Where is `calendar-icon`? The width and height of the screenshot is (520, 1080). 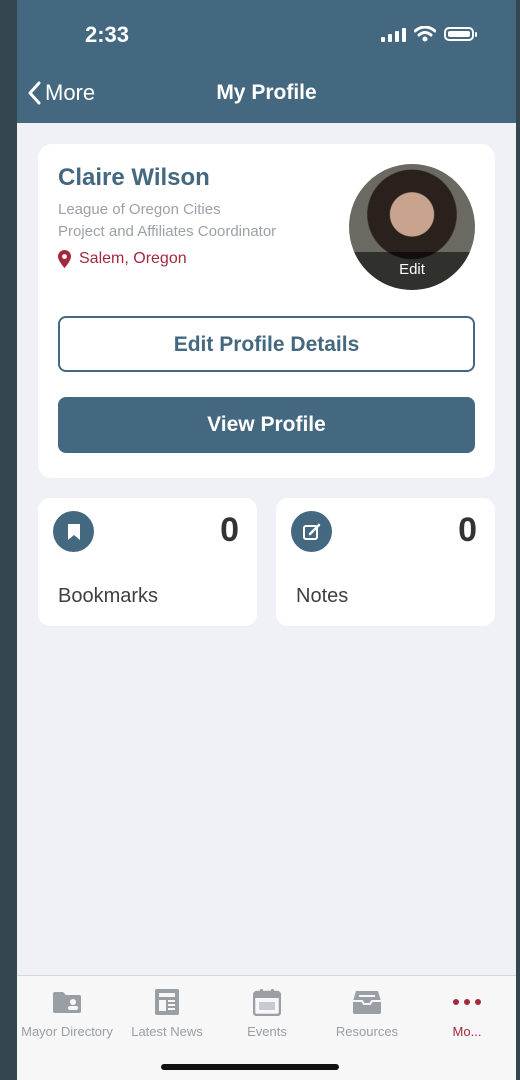 calendar-icon is located at coordinates (267, 1002).